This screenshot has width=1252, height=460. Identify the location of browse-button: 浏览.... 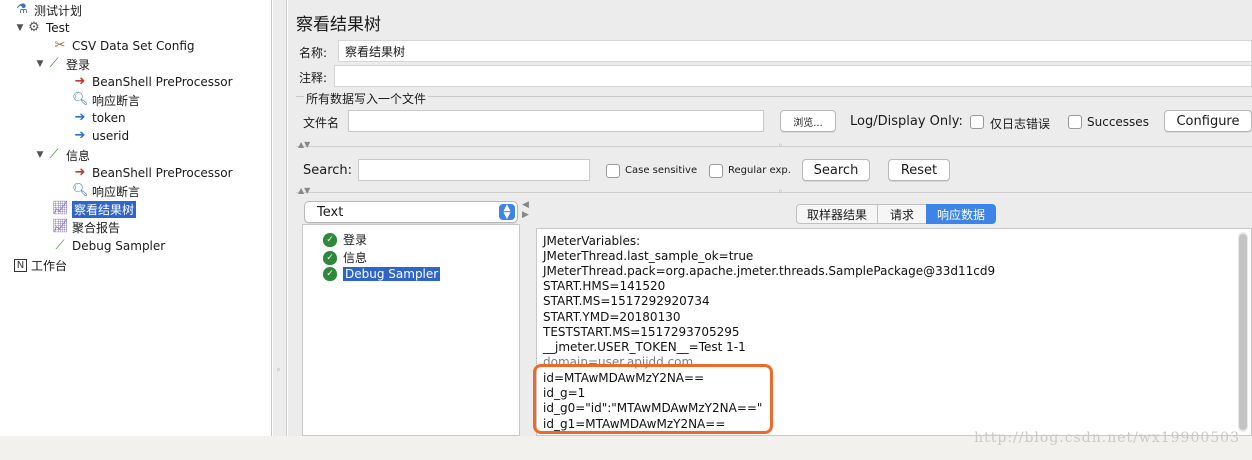
(808, 121).